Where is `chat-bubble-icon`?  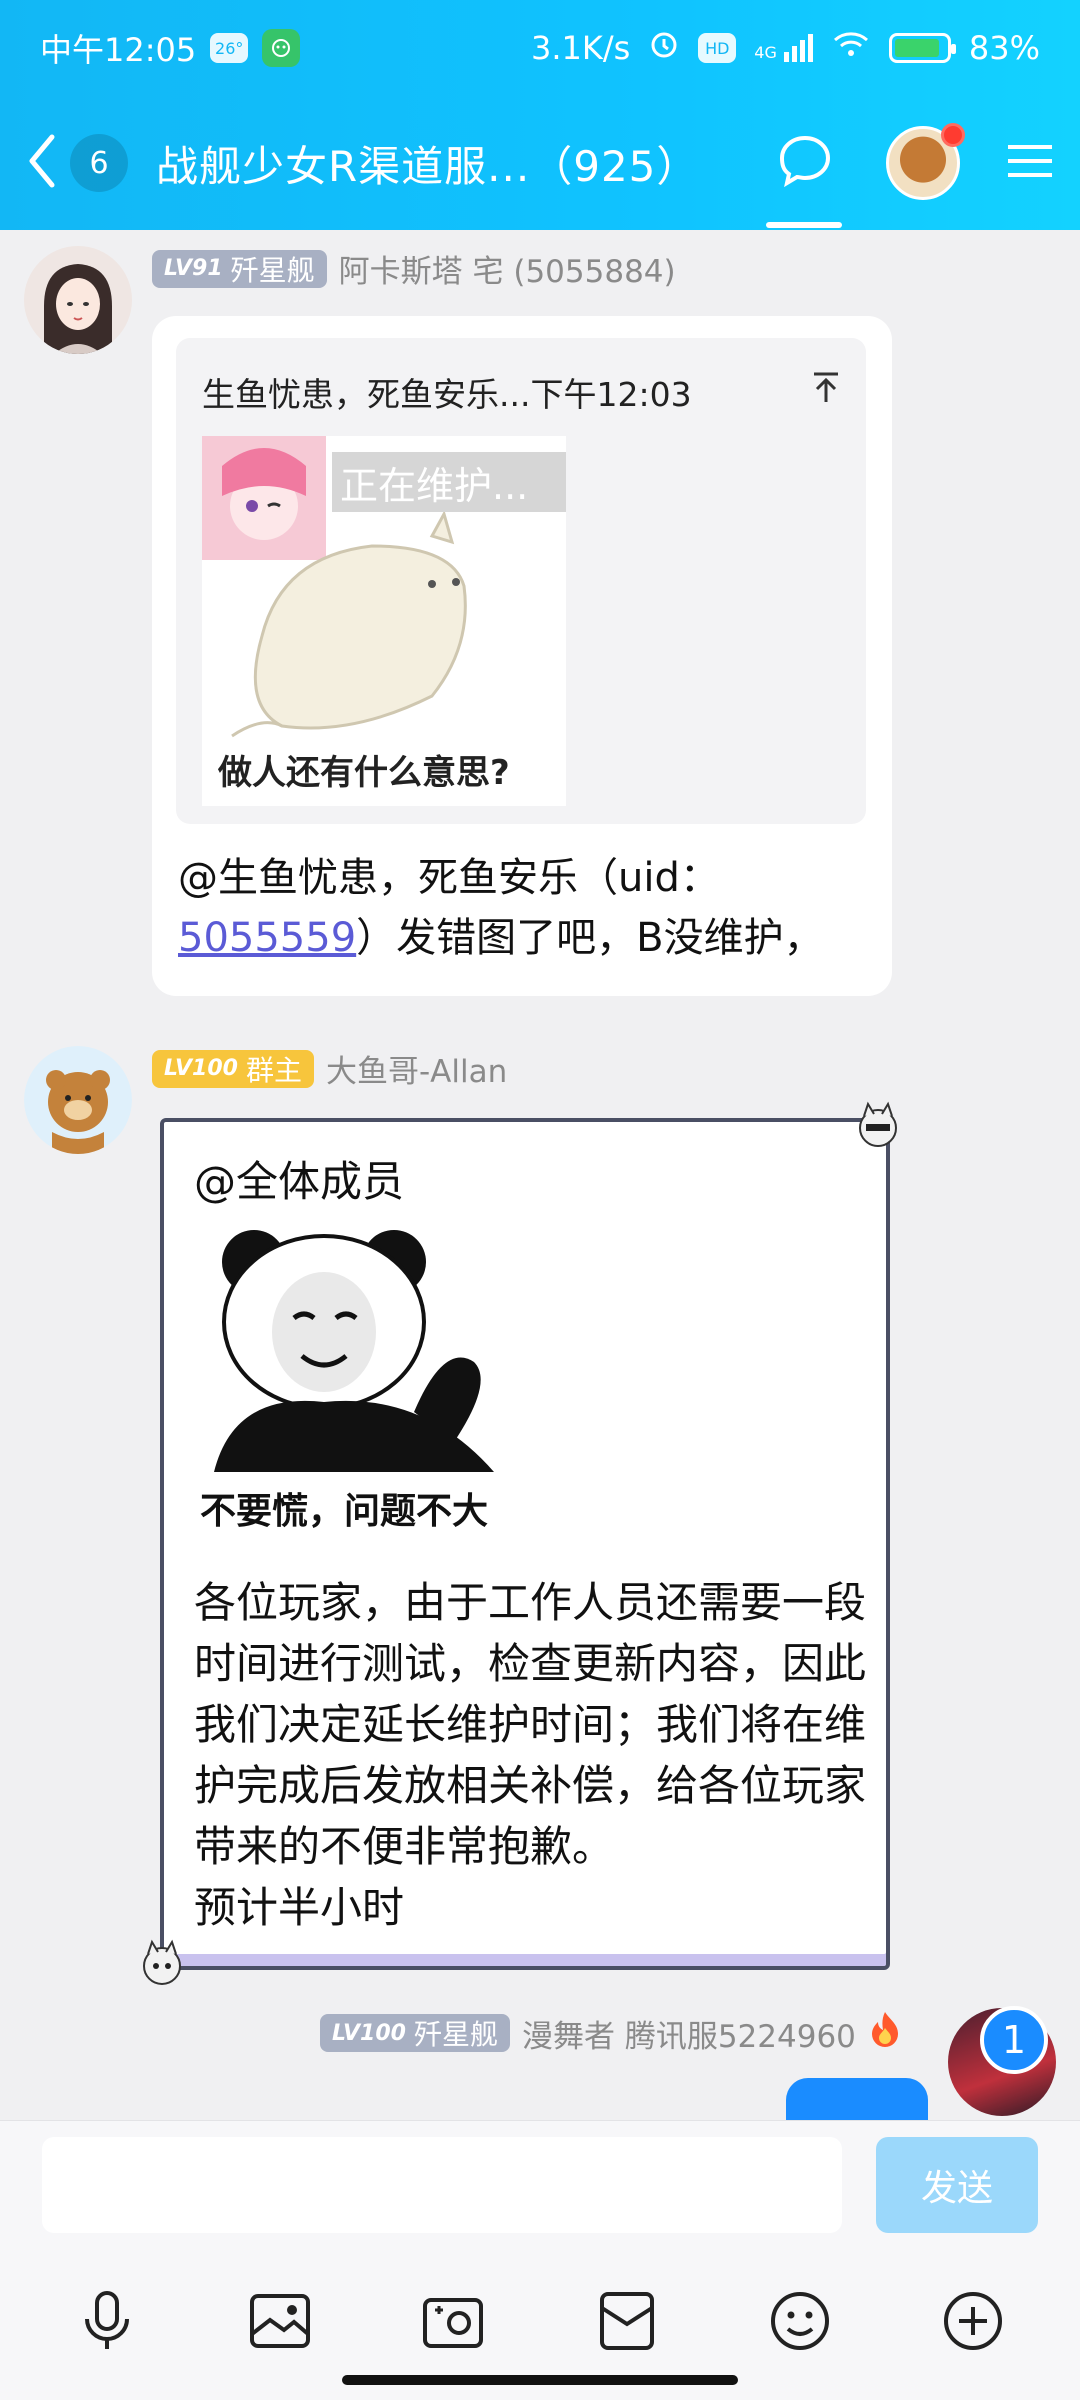 chat-bubble-icon is located at coordinates (805, 163).